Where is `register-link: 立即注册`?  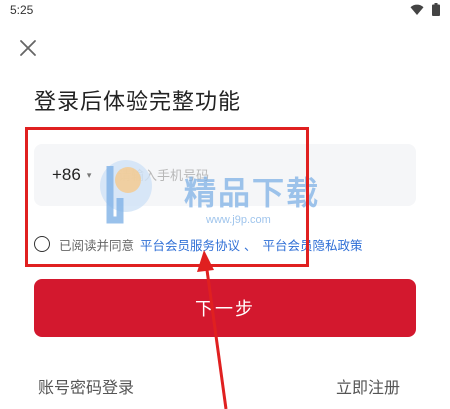
register-link: 立即注册 is located at coordinates (368, 386).